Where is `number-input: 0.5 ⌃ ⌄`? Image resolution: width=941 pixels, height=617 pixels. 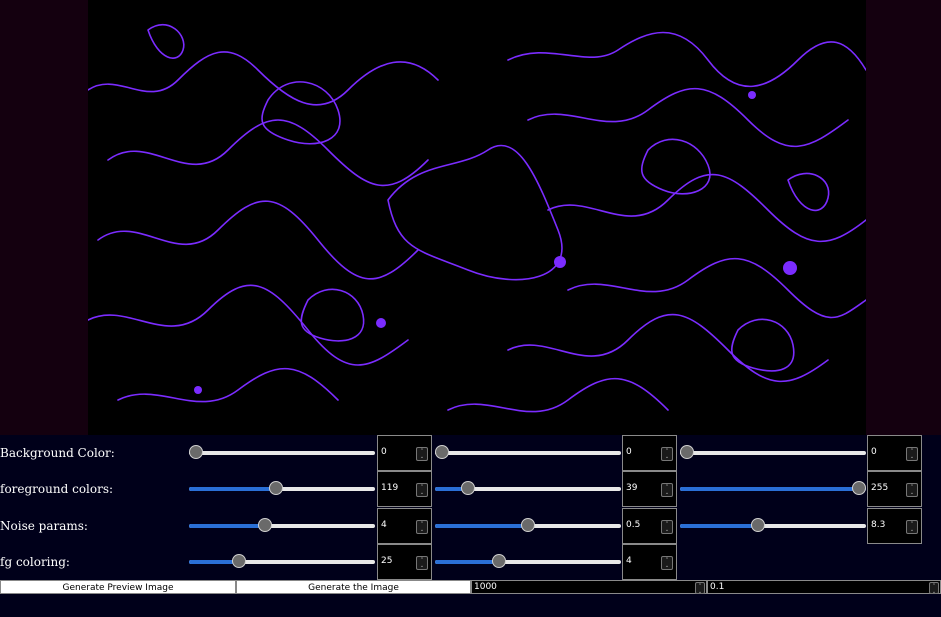
number-input: 0.5 ⌃ ⌄ is located at coordinates (649, 526).